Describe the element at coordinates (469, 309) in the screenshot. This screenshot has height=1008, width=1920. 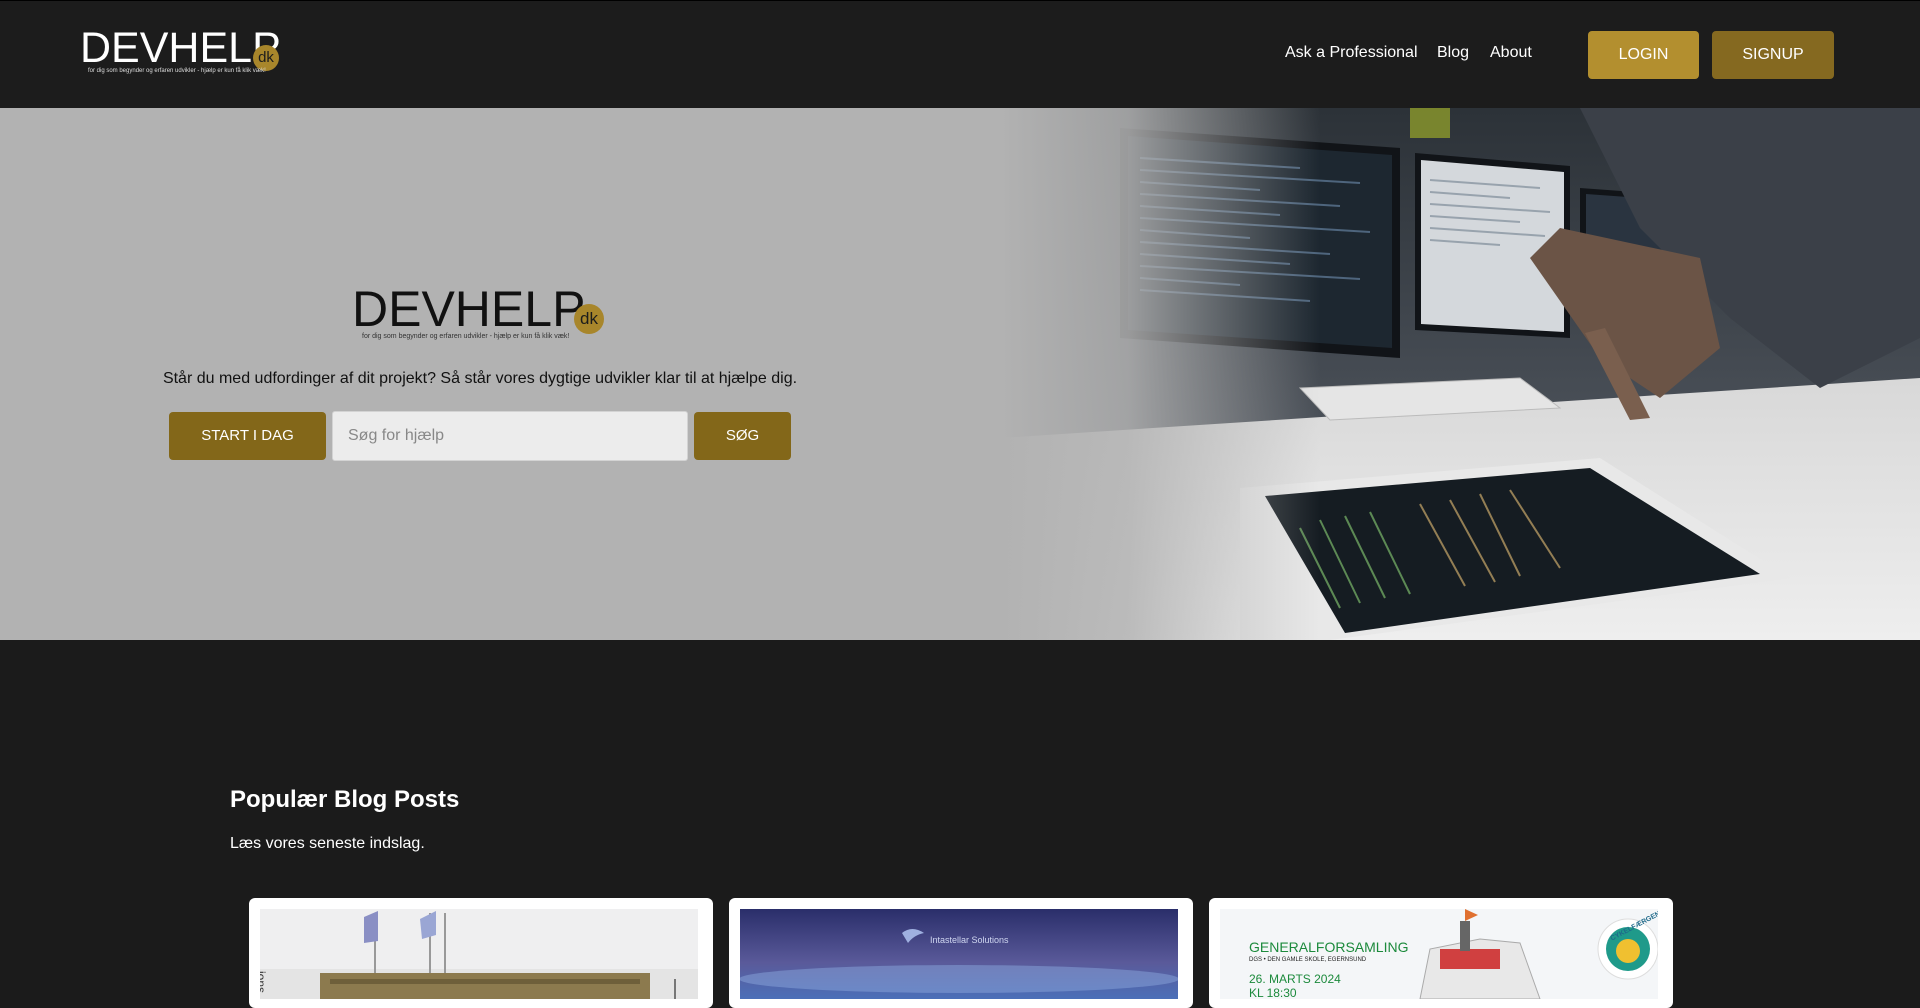
I see `hero-logo-wordmark: DEVHELP` at that location.